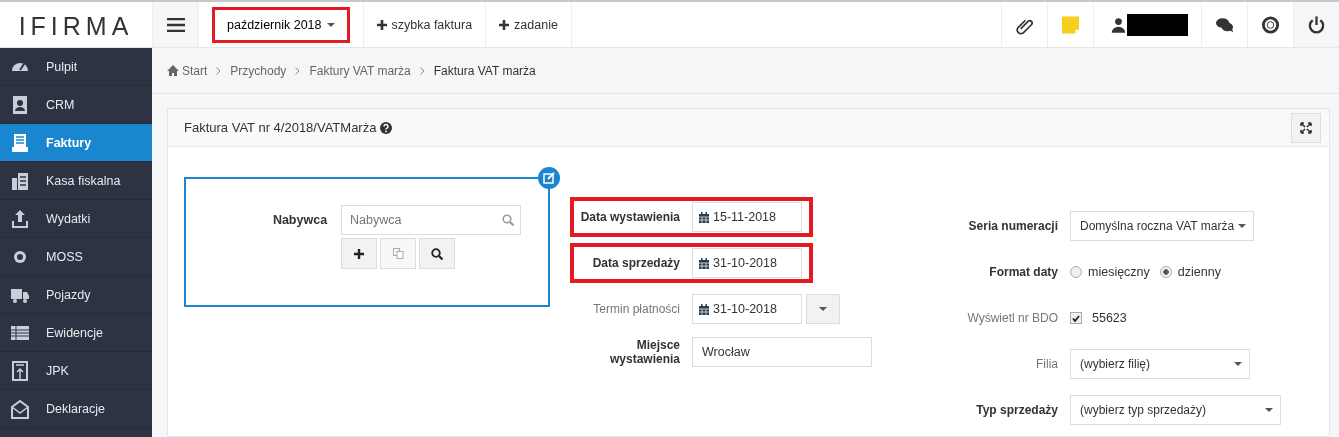 This screenshot has height=437, width=1339. I want to click on add-buyer-button, so click(359, 253).